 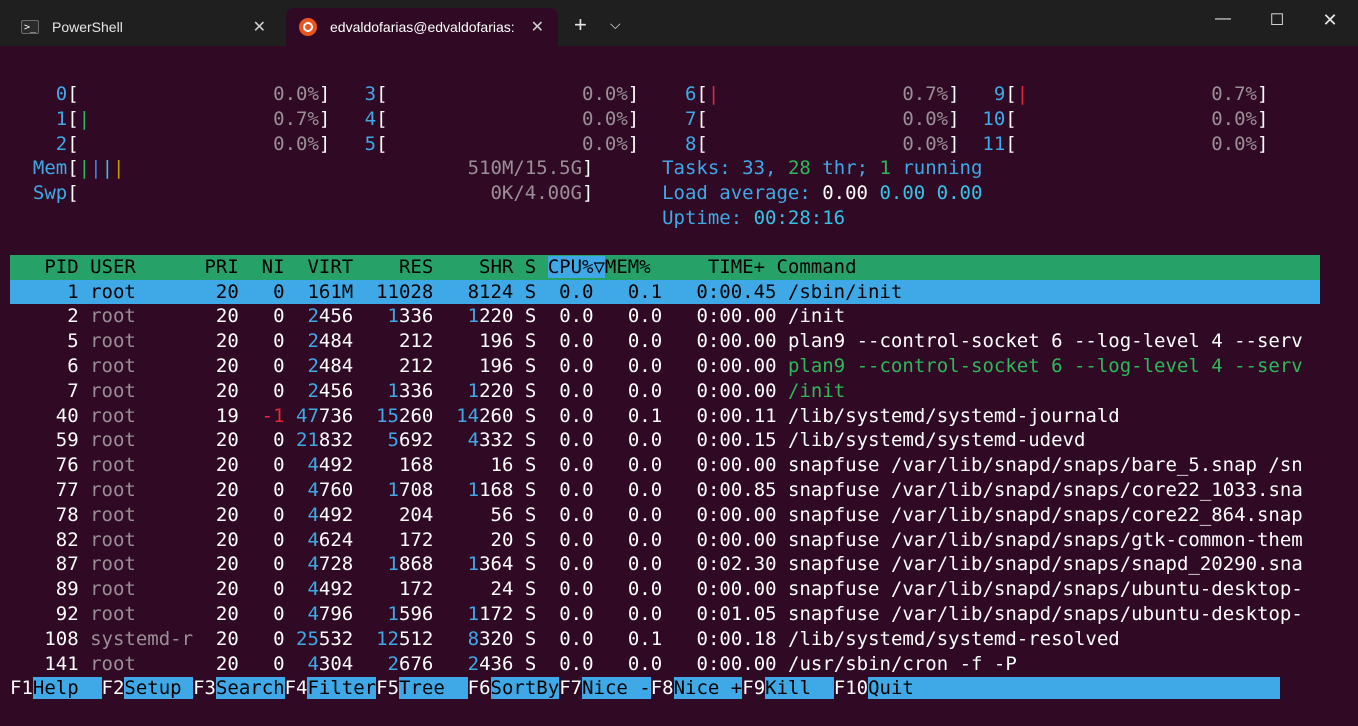 I want to click on num-units: 492, so click(x=336, y=514).